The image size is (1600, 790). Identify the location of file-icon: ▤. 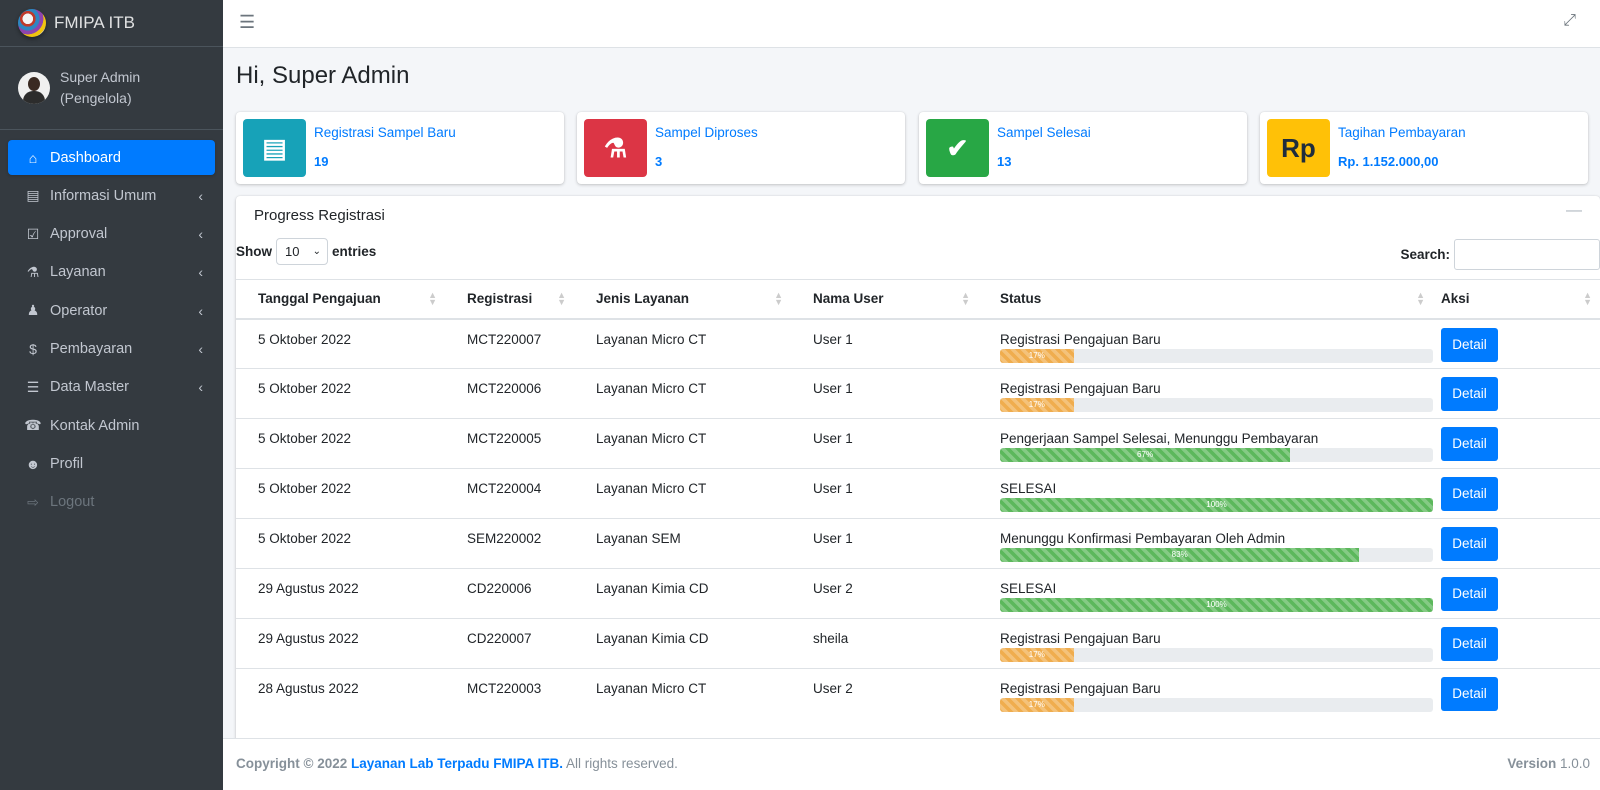
(274, 148).